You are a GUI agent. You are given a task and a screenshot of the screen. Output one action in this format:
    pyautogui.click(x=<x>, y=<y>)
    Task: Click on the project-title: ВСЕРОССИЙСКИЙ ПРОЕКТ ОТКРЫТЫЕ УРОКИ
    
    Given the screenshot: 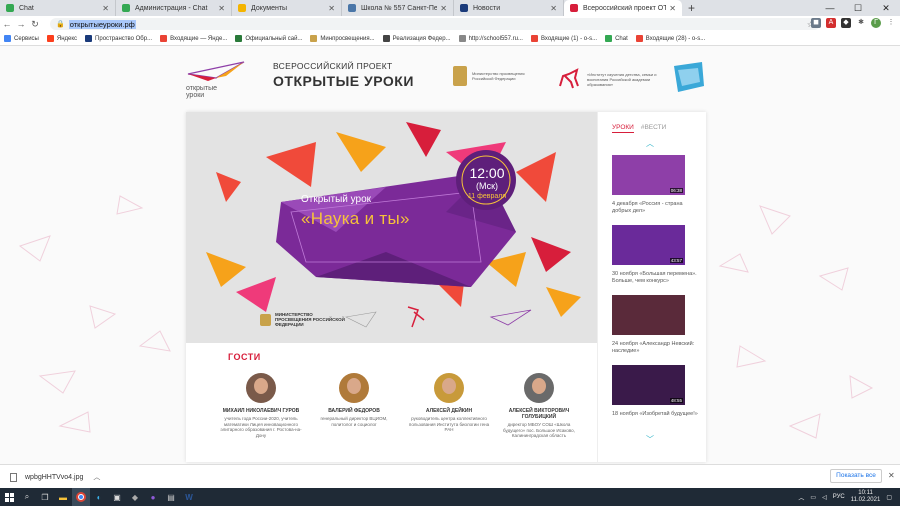 What is the action you would take?
    pyautogui.click(x=343, y=75)
    